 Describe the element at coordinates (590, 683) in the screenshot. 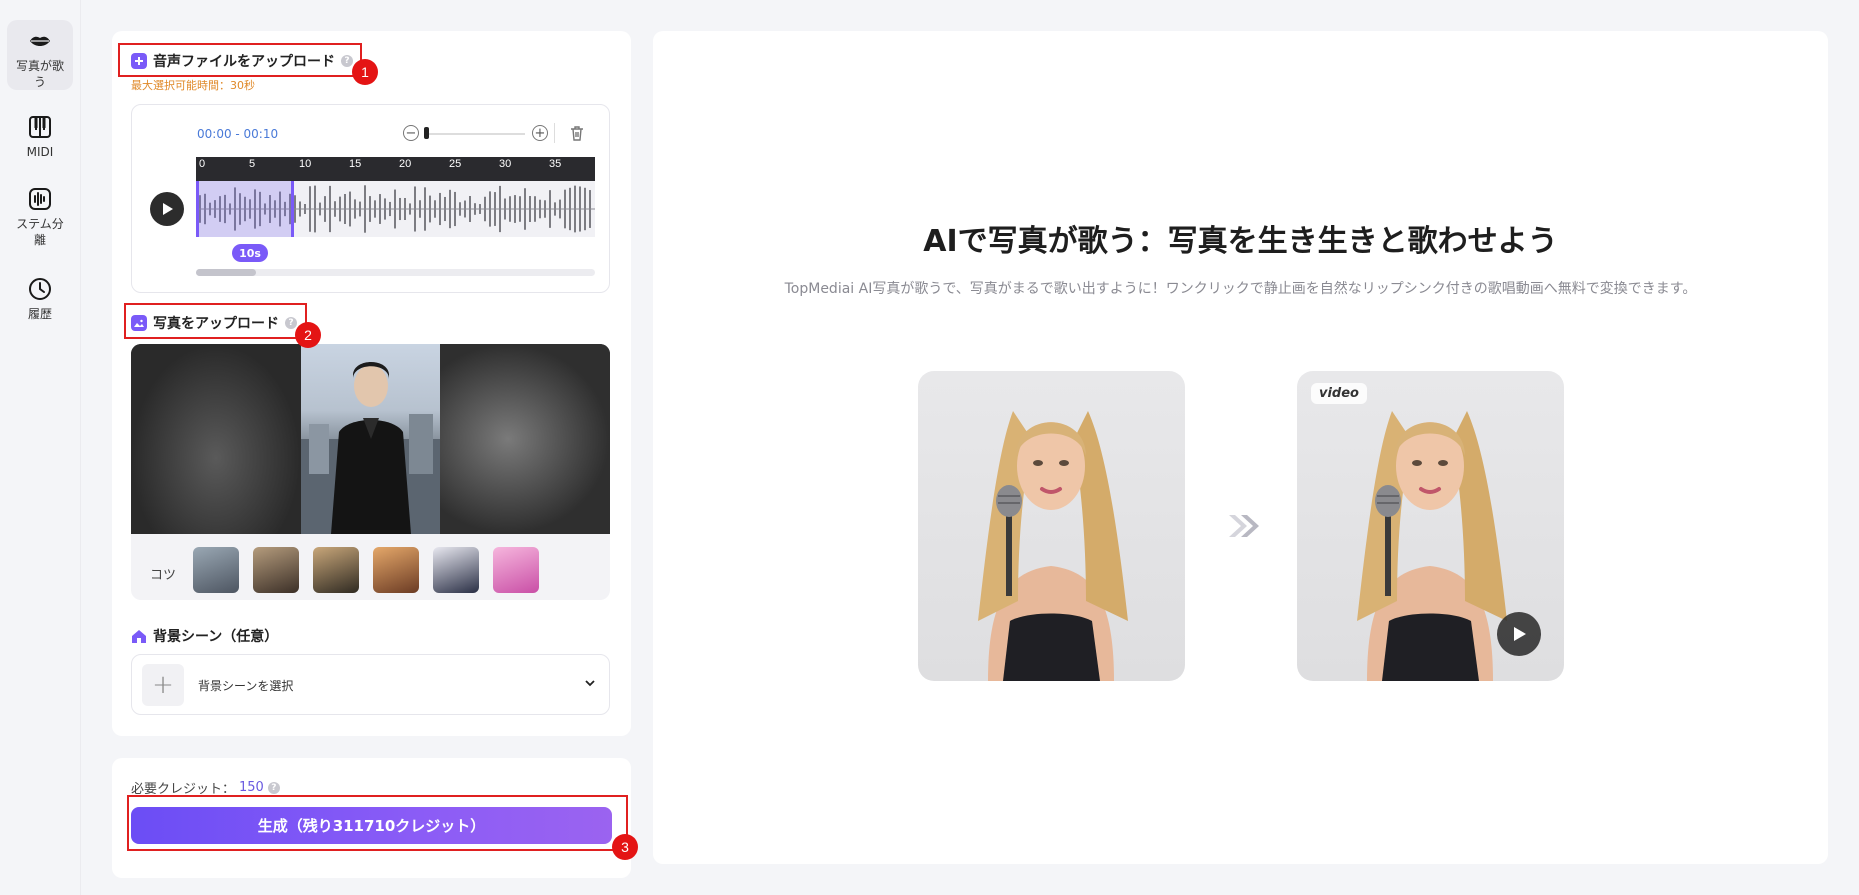

I see `chevron-down-icon` at that location.